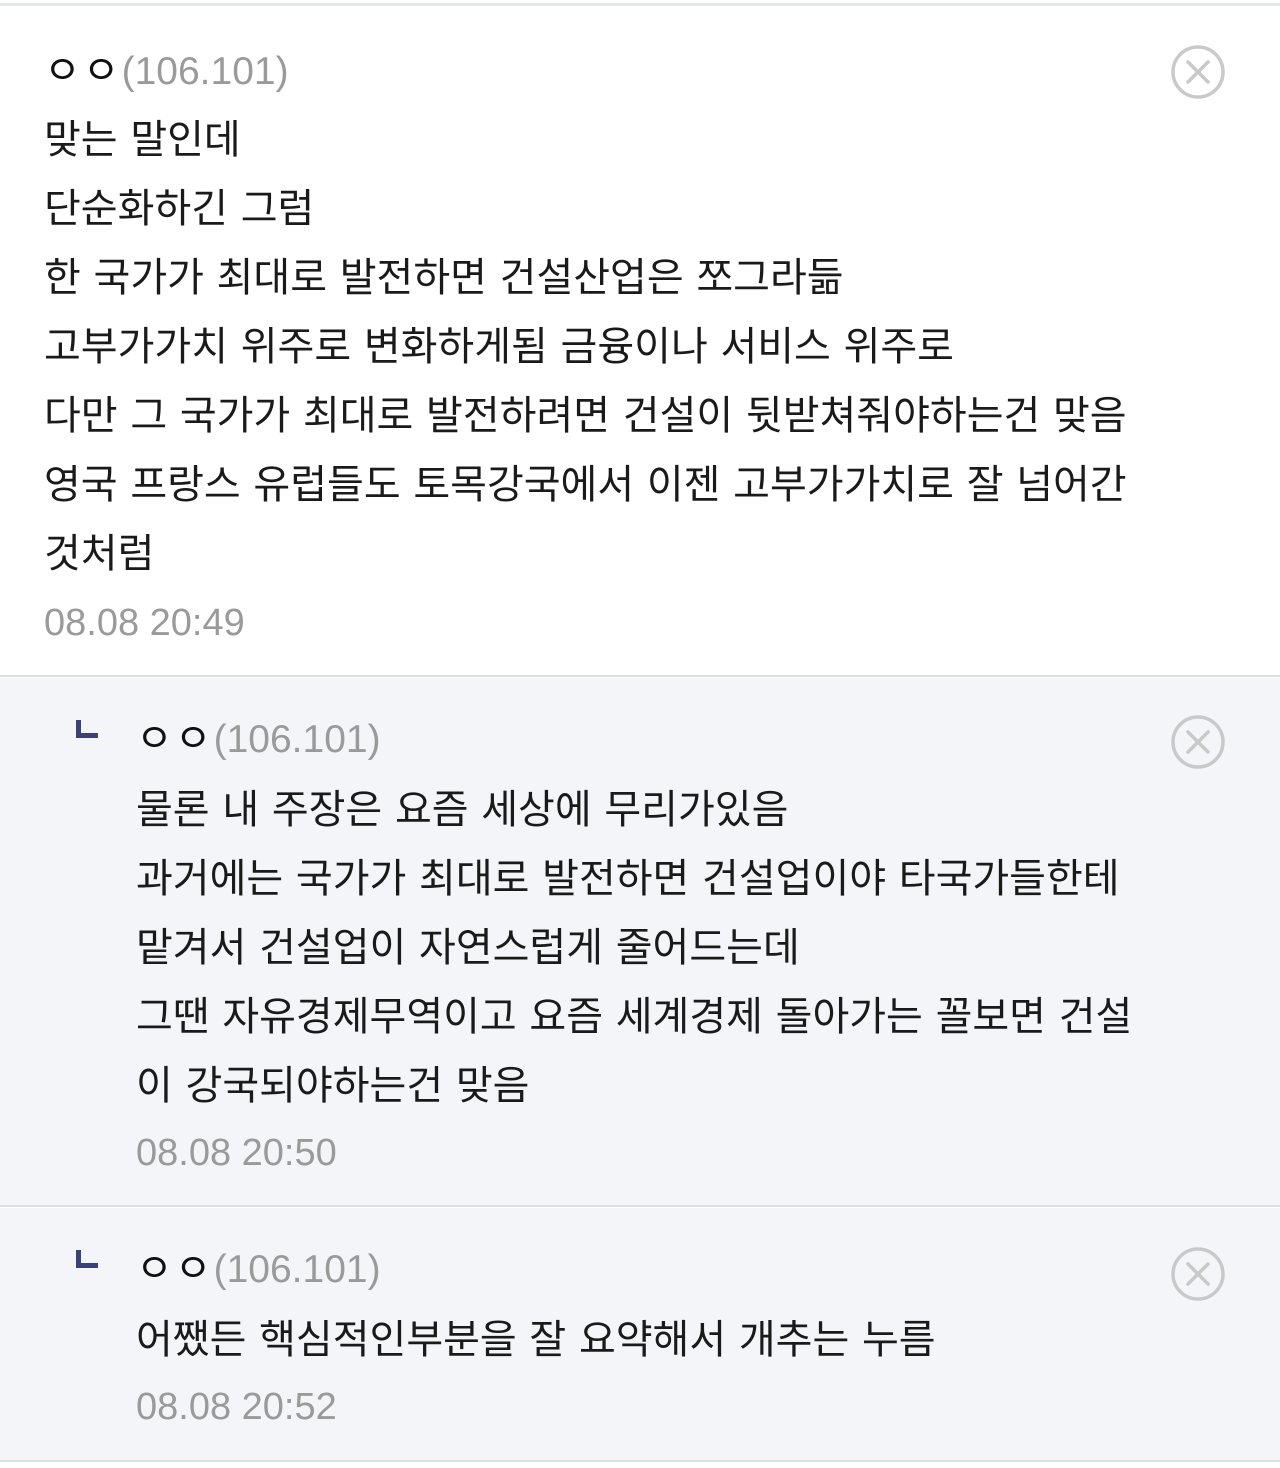  What do you see at coordinates (144, 623) in the screenshot?
I see `comment-timestamp: 08.08 20:49` at bounding box center [144, 623].